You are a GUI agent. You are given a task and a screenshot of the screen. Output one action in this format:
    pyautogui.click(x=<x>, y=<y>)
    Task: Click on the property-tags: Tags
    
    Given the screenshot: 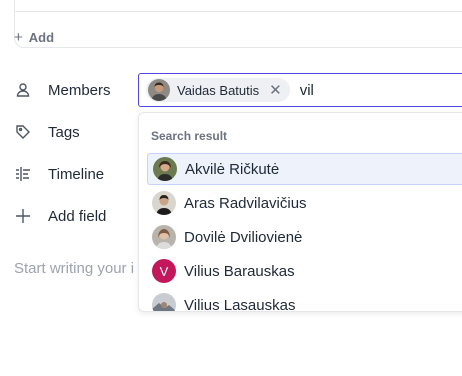 What is the action you would take?
    pyautogui.click(x=47, y=132)
    